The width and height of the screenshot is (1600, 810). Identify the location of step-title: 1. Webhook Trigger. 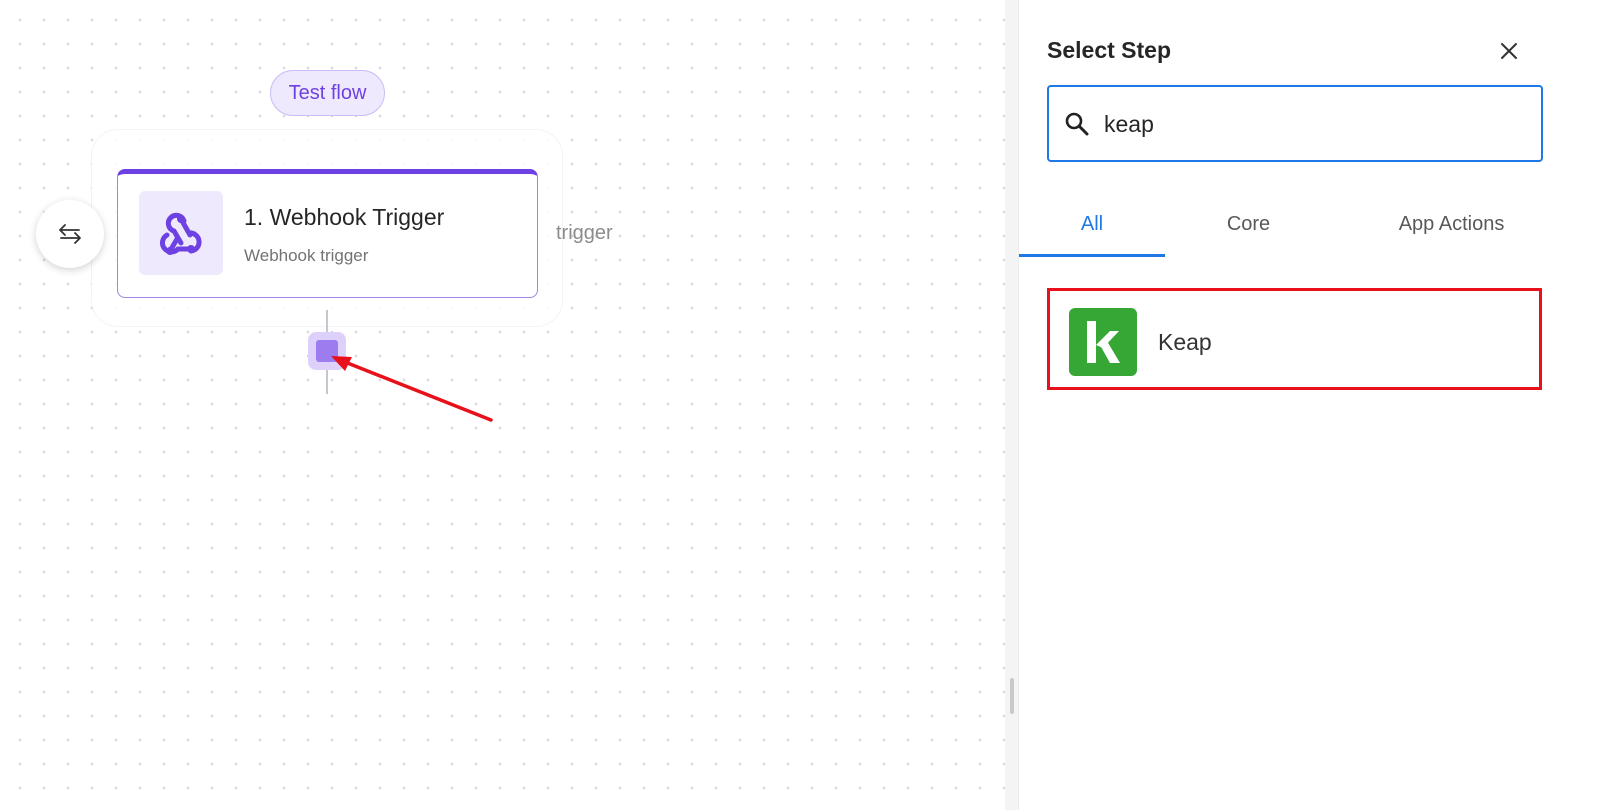
(344, 217).